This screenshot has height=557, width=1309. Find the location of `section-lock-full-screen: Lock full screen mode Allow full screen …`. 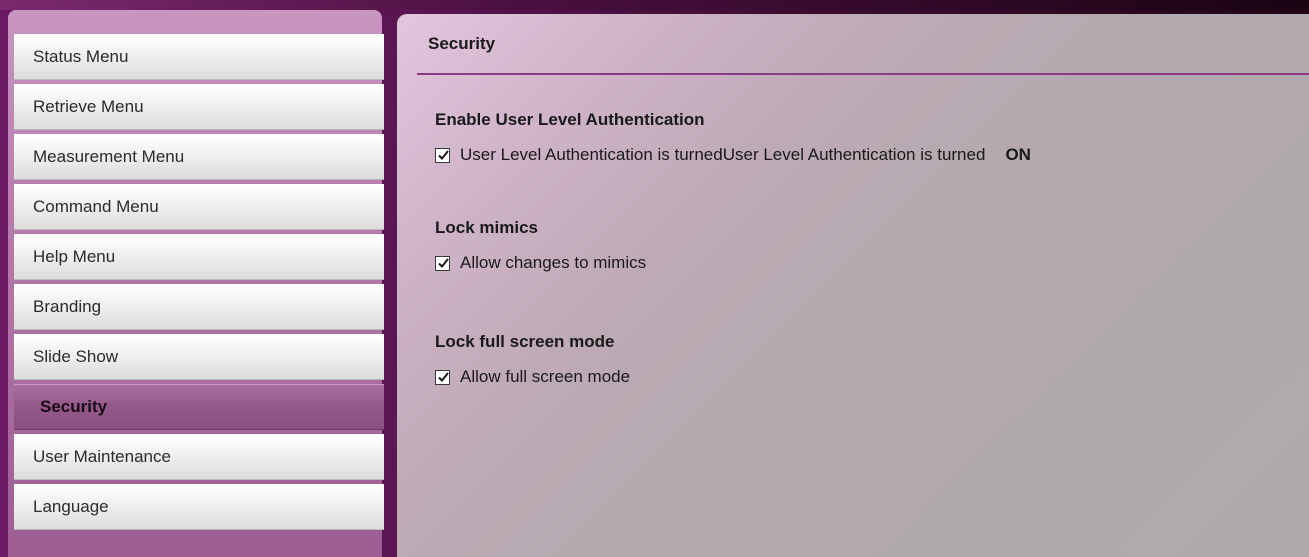

section-lock-full-screen: Lock full screen mode Allow full screen … is located at coordinates (532, 359).